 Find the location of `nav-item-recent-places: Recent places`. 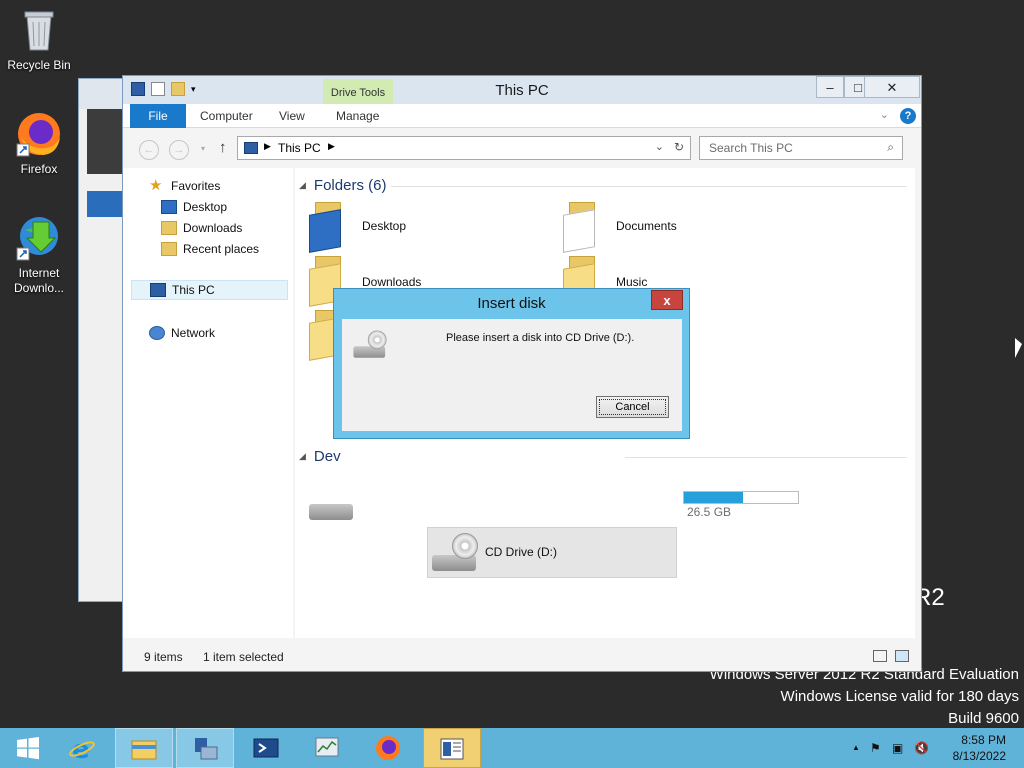

nav-item-recent-places: Recent places is located at coordinates (210, 249).